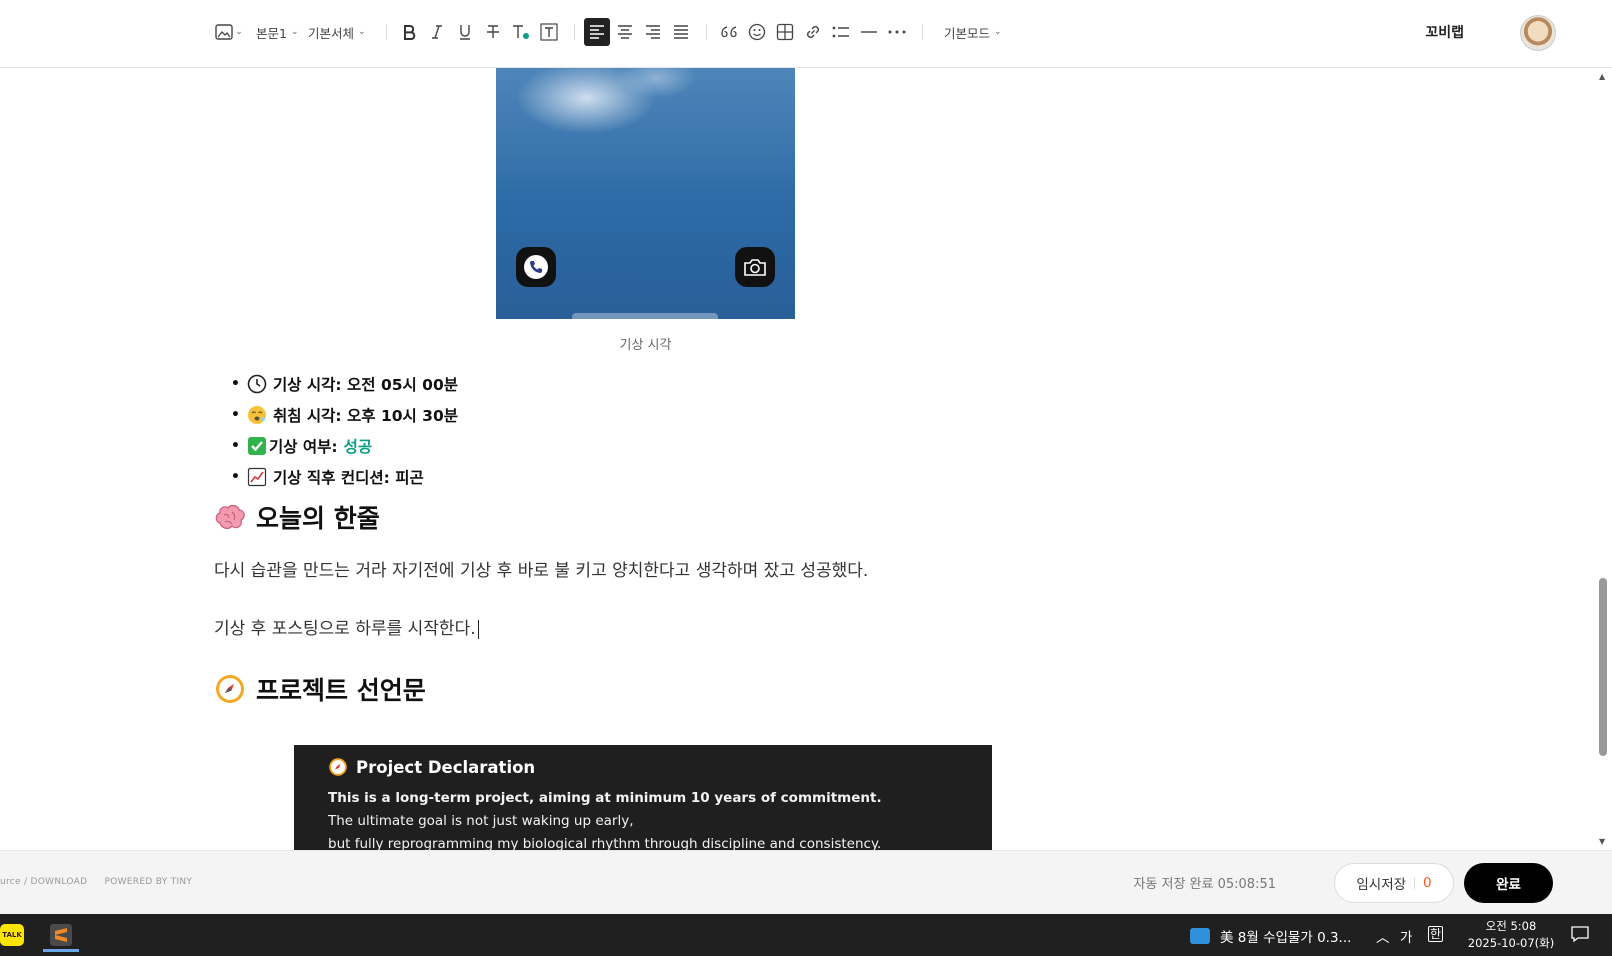 The width and height of the screenshot is (1612, 956). Describe the element at coordinates (224, 32) in the screenshot. I see `image-icon` at that location.